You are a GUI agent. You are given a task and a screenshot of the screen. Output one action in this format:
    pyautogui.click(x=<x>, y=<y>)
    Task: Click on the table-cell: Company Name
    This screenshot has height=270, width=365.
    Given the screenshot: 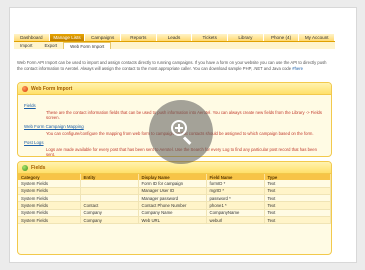 What is the action you would take?
    pyautogui.click(x=172, y=213)
    